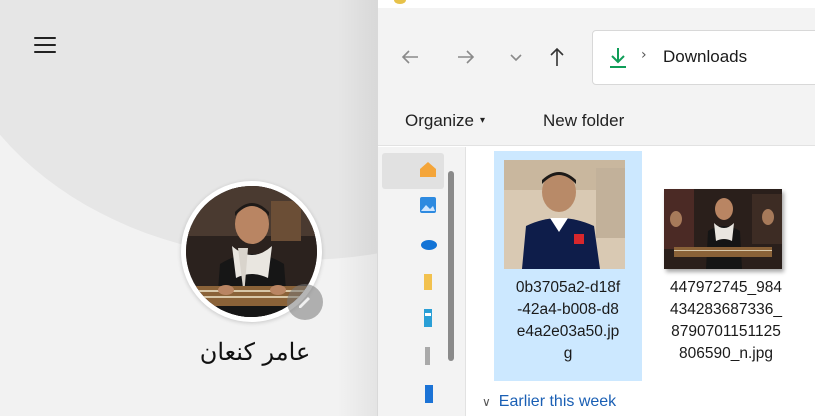 The image size is (815, 416). Describe the element at coordinates (486, 402) in the screenshot. I see `chevron-down-icon: ∨` at that location.